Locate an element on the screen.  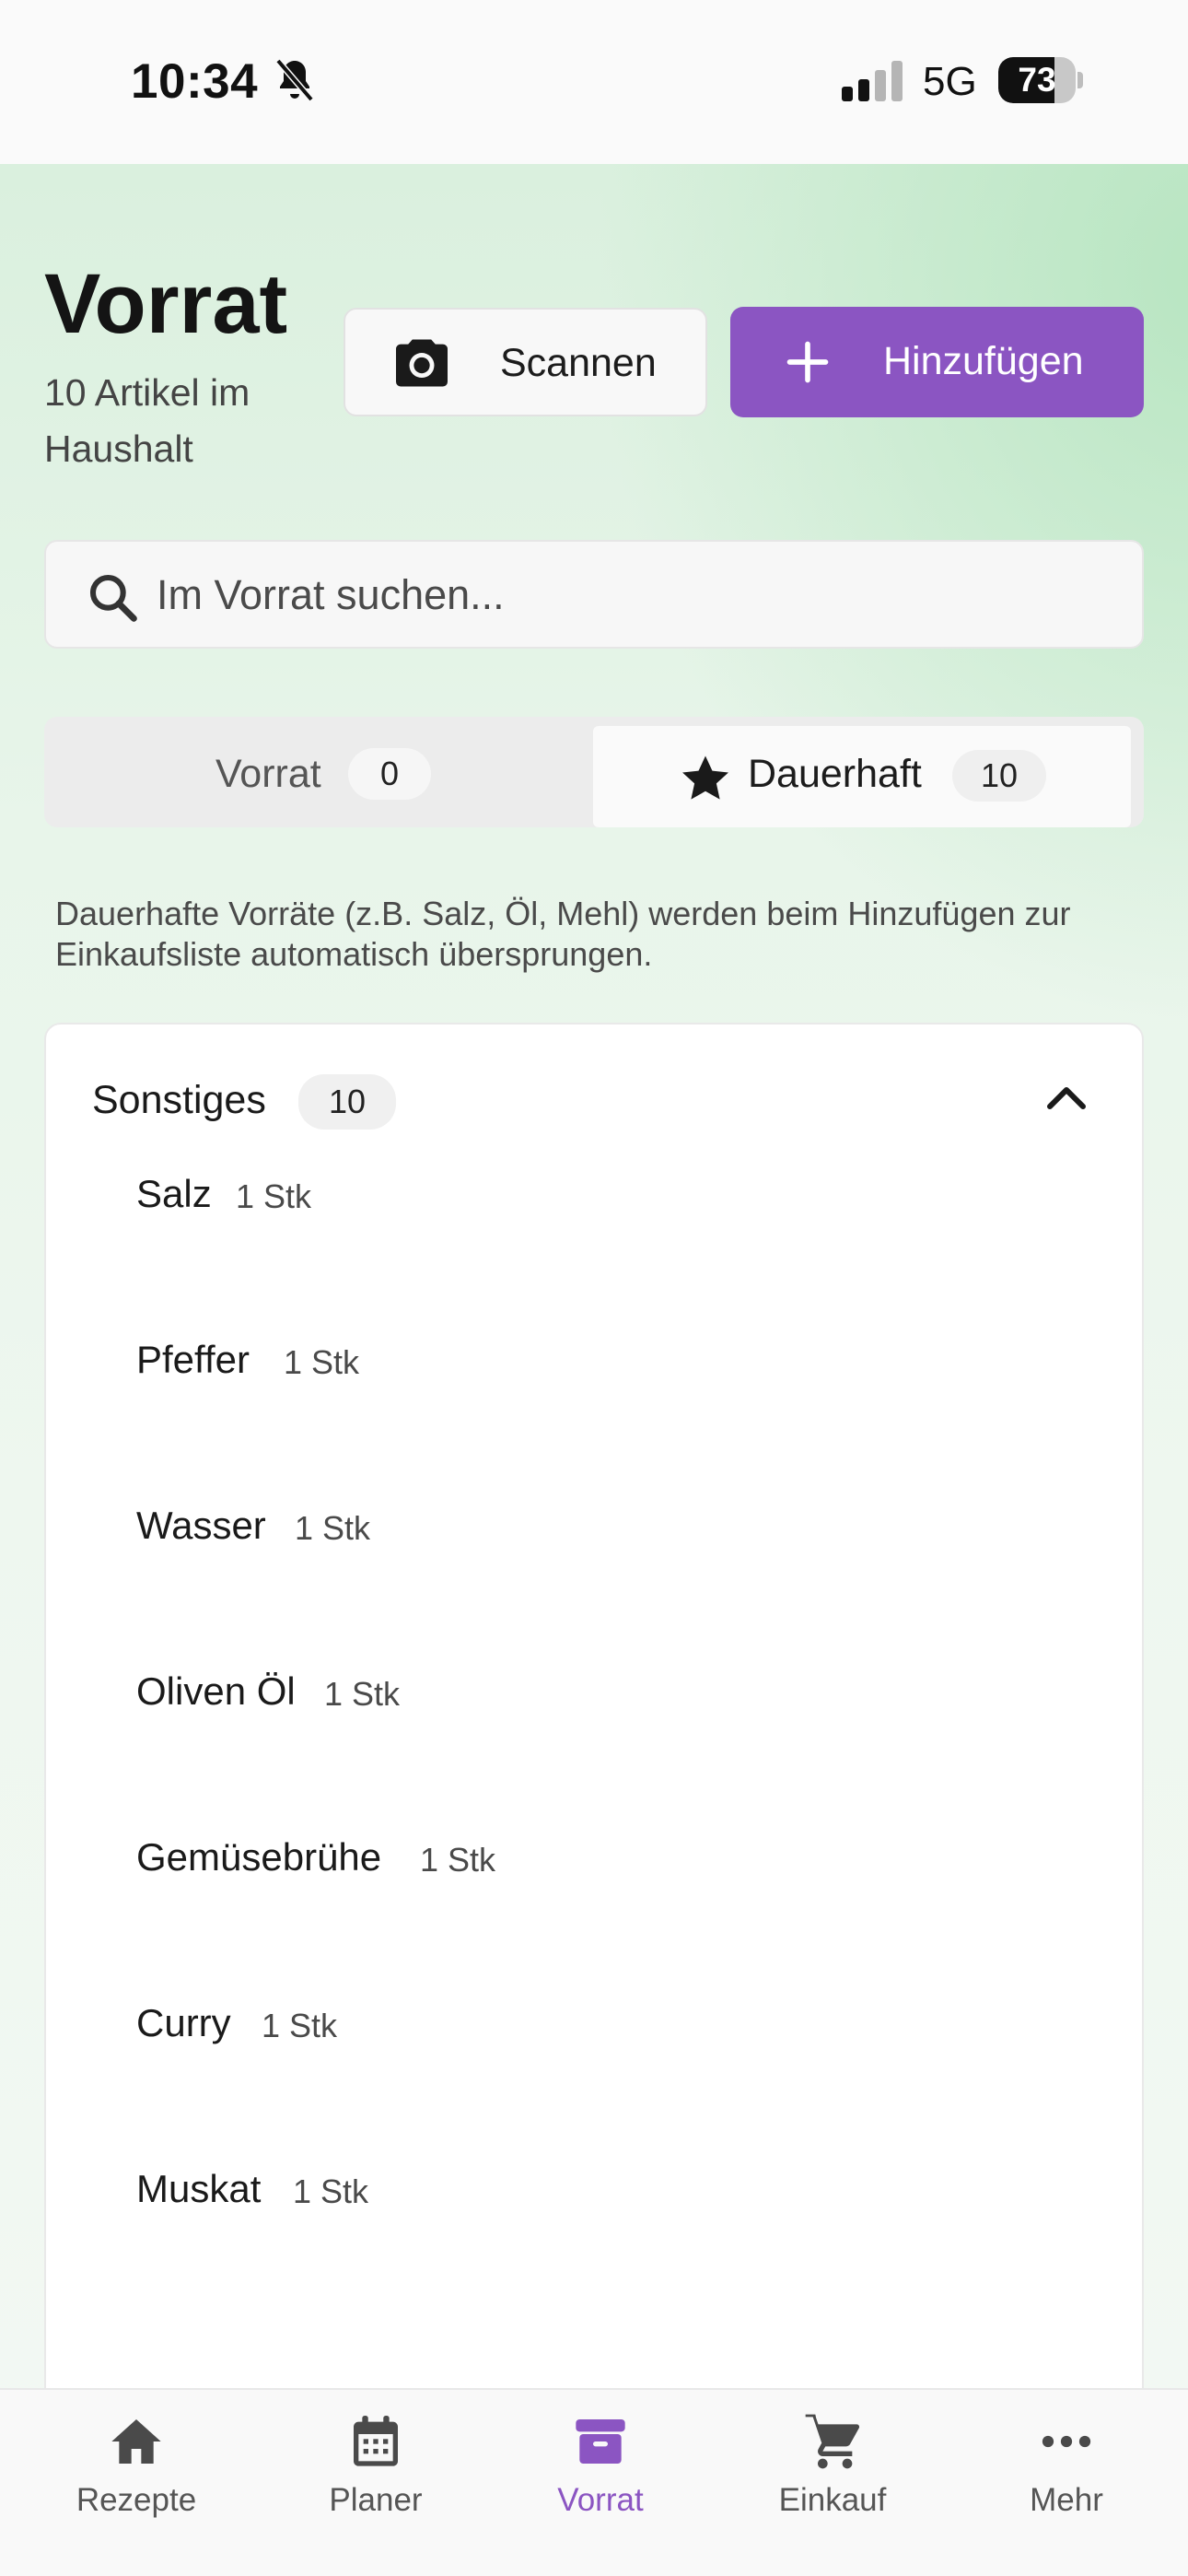
scan-button-label: Scannen is located at coordinates (578, 363).